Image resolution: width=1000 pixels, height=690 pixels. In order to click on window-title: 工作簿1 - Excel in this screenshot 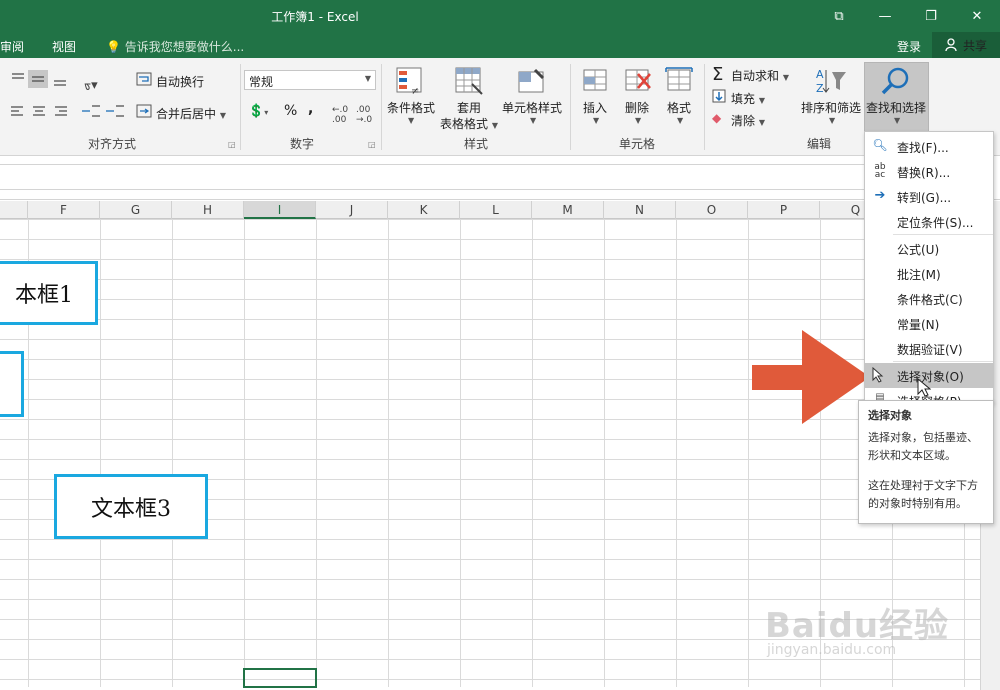, I will do `click(315, 17)`.